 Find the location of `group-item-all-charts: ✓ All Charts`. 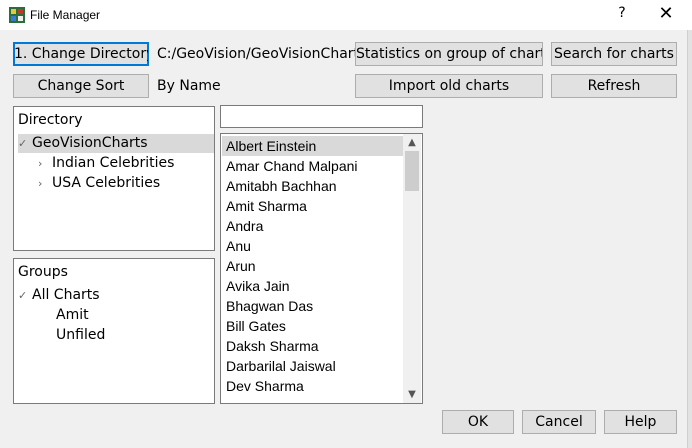

group-item-all-charts: ✓ All Charts is located at coordinates (59, 295).